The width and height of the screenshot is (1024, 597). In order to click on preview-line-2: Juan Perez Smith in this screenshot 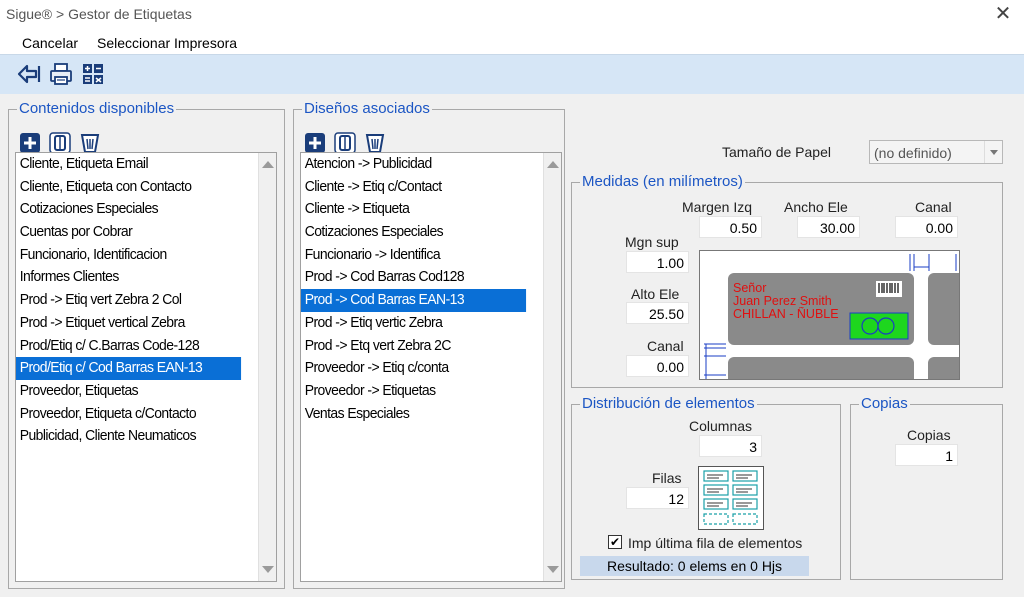, I will do `click(782, 301)`.